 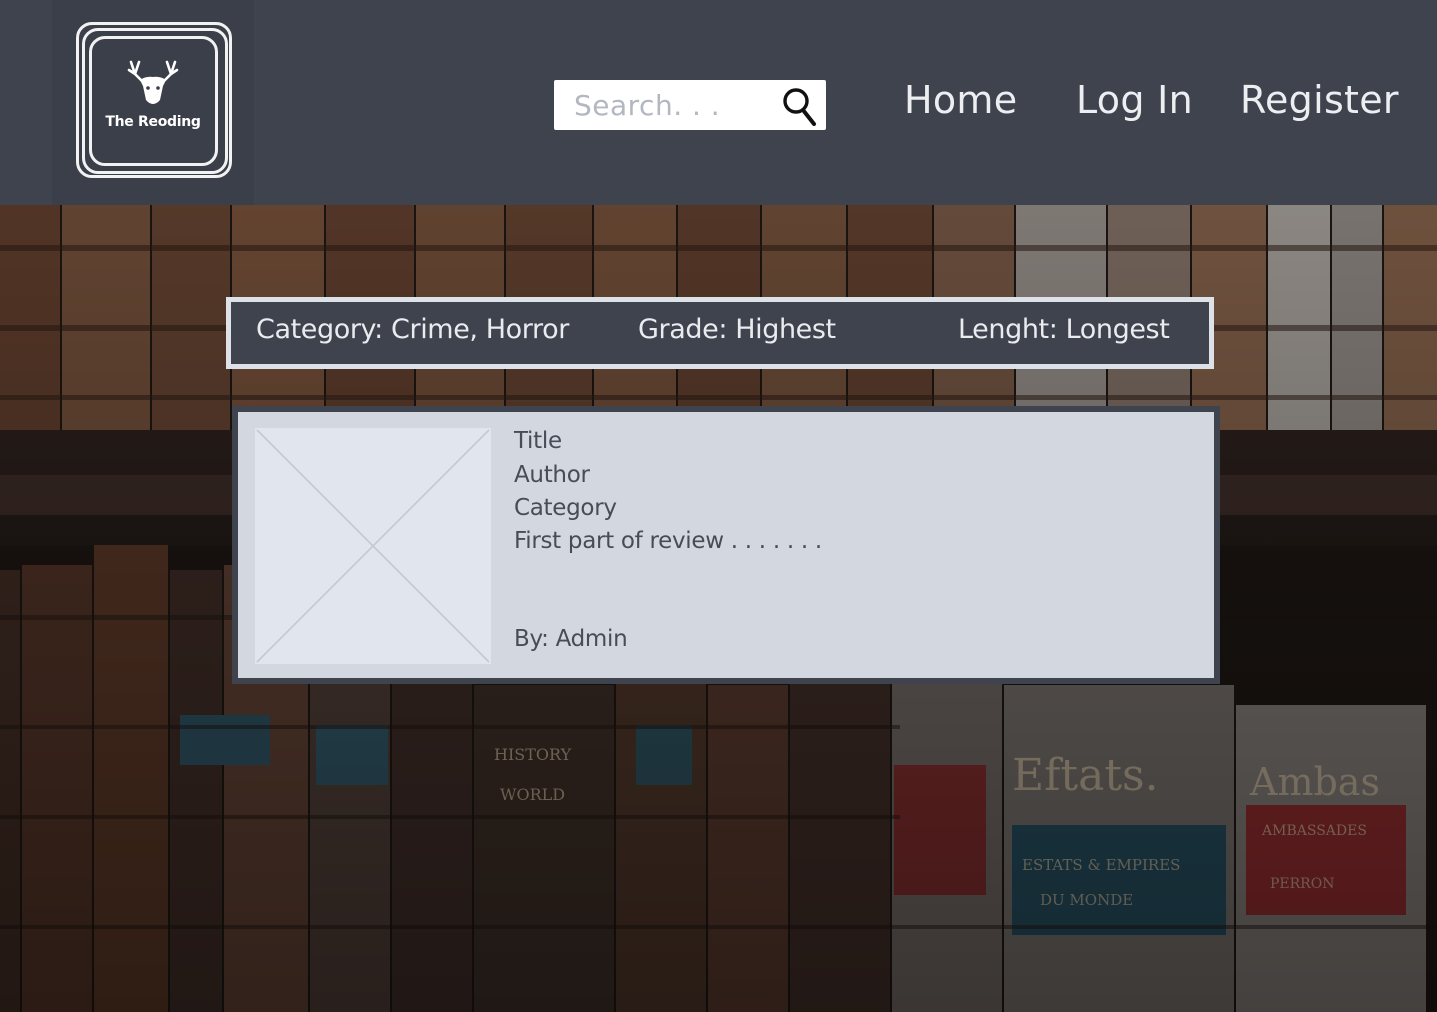 What do you see at coordinates (538, 441) in the screenshot?
I see `review-title: Title` at bounding box center [538, 441].